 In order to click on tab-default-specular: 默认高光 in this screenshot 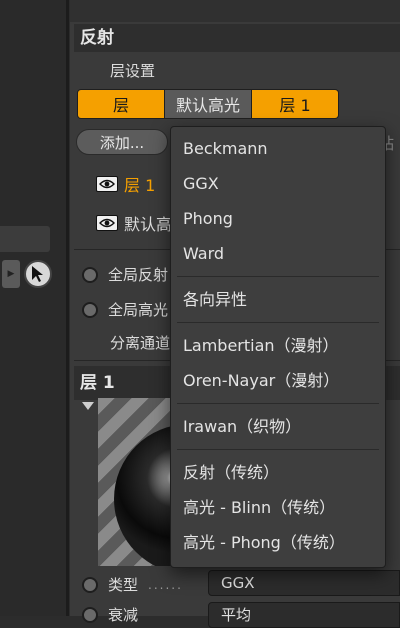, I will do `click(208, 104)`.